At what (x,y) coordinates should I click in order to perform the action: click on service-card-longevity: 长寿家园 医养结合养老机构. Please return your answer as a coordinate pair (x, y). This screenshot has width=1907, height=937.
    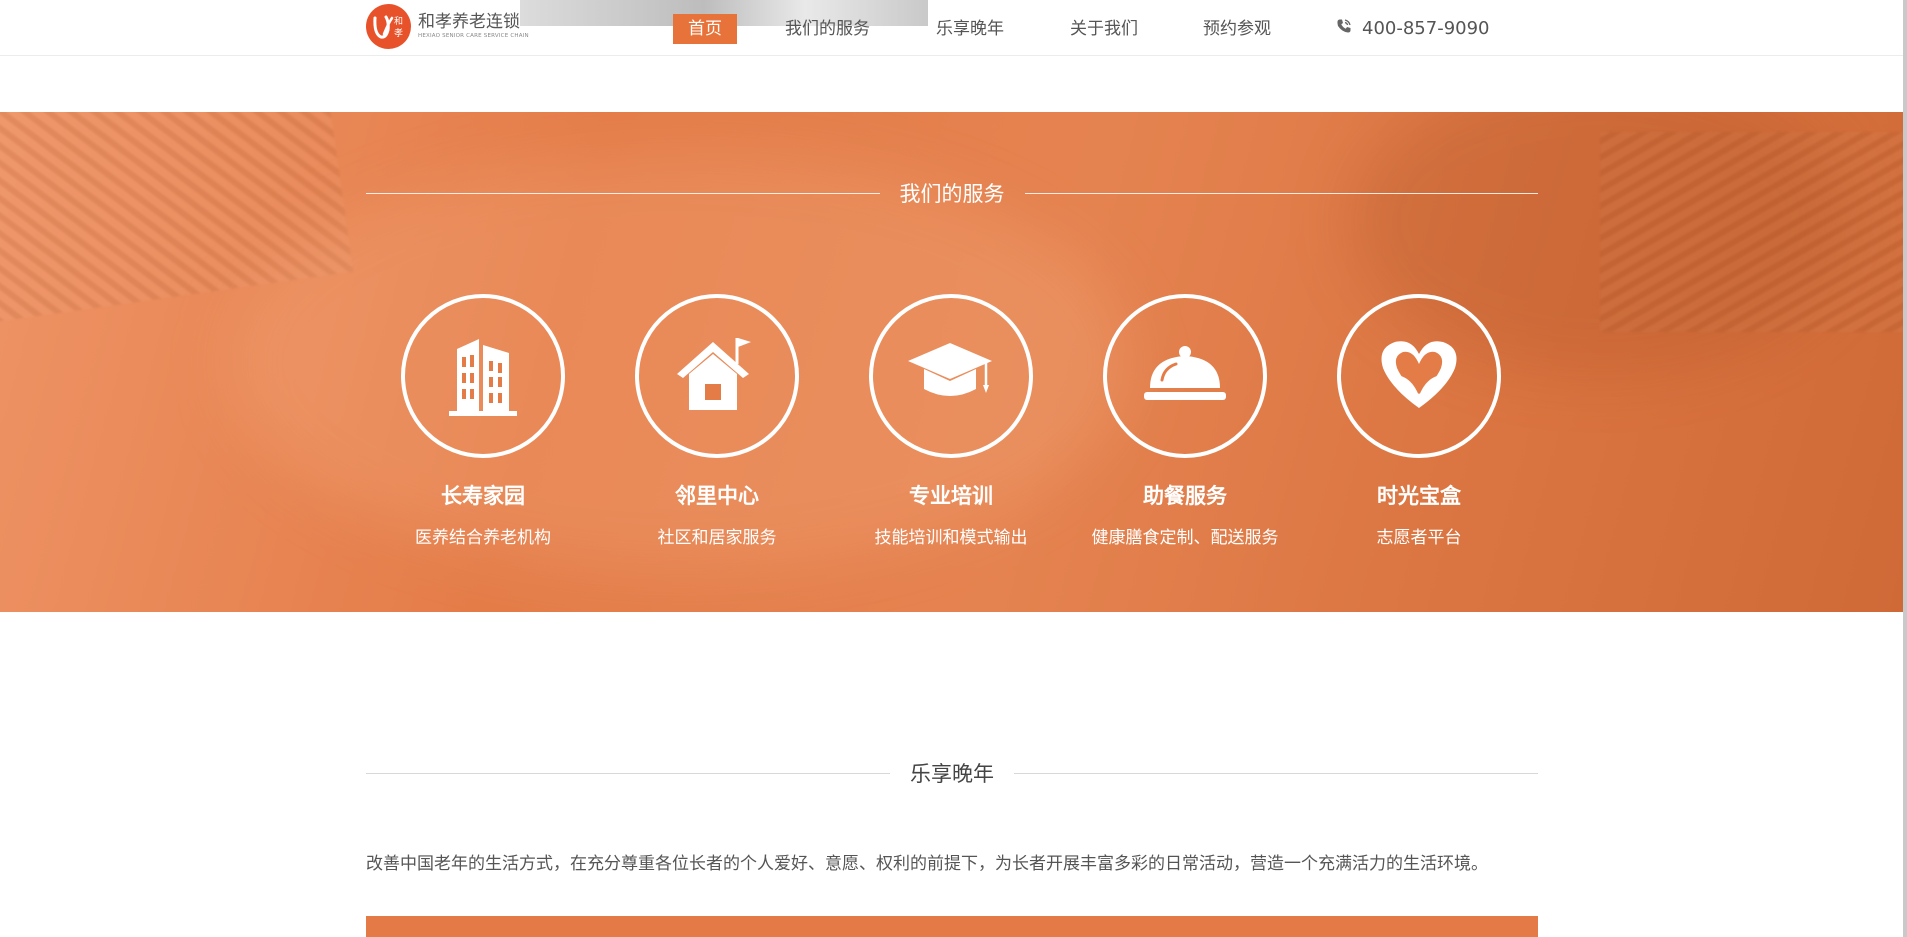
    Looking at the image, I should click on (483, 421).